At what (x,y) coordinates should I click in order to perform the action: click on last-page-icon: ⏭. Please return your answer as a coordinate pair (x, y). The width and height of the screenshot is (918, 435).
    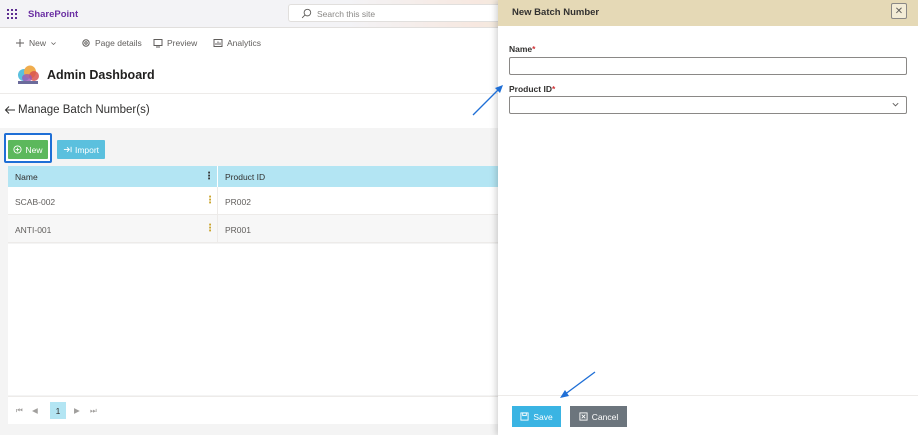
    Looking at the image, I should click on (93, 411).